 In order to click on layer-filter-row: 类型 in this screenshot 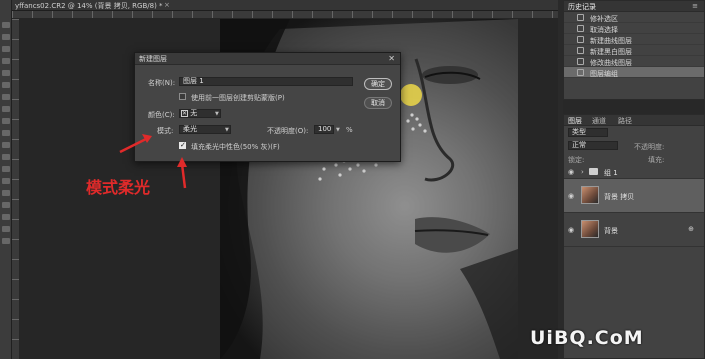, I will do `click(634, 132)`.